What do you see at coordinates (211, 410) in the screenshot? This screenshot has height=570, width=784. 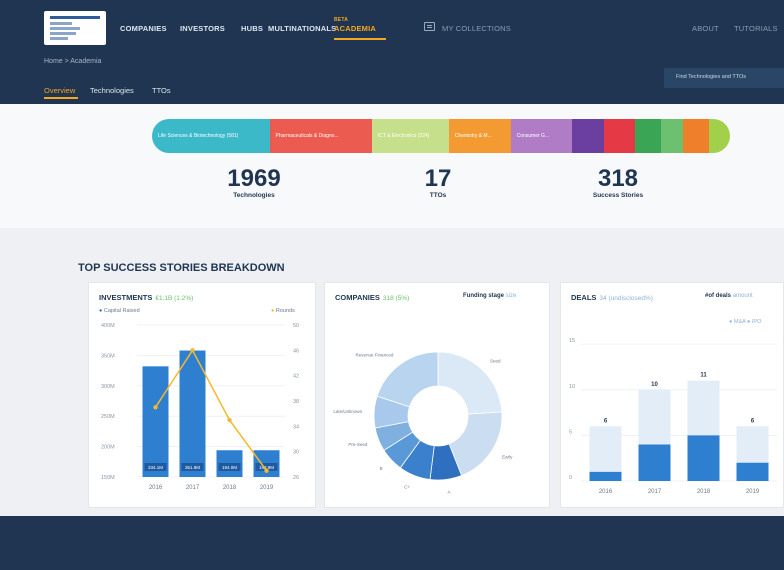 I see `rounds-line` at bounding box center [211, 410].